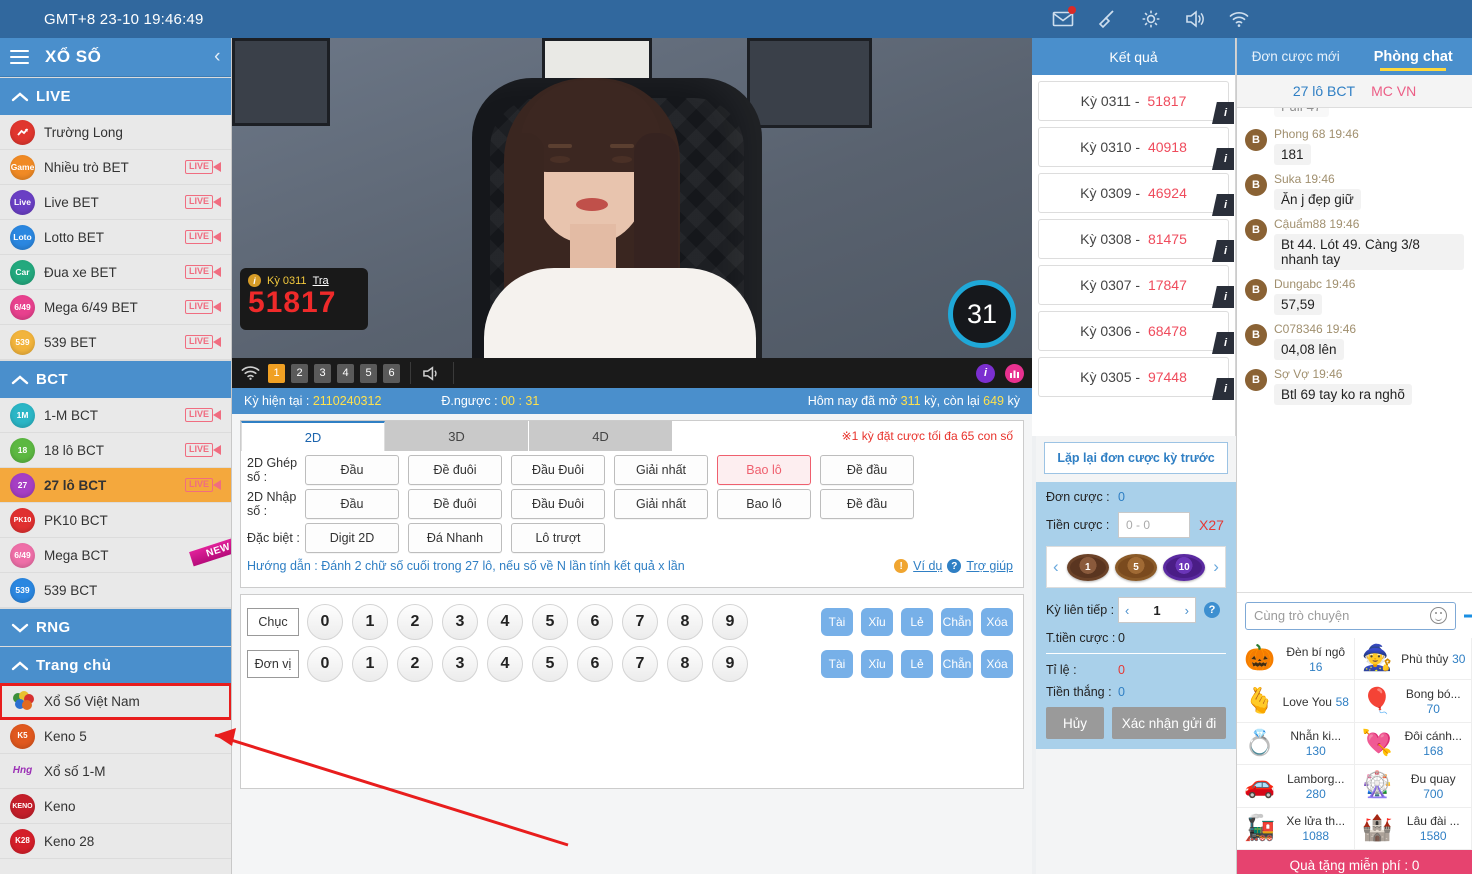  What do you see at coordinates (1169, 723) in the screenshot?
I see `confirm-submit-button: Xác nhận gửi đi` at bounding box center [1169, 723].